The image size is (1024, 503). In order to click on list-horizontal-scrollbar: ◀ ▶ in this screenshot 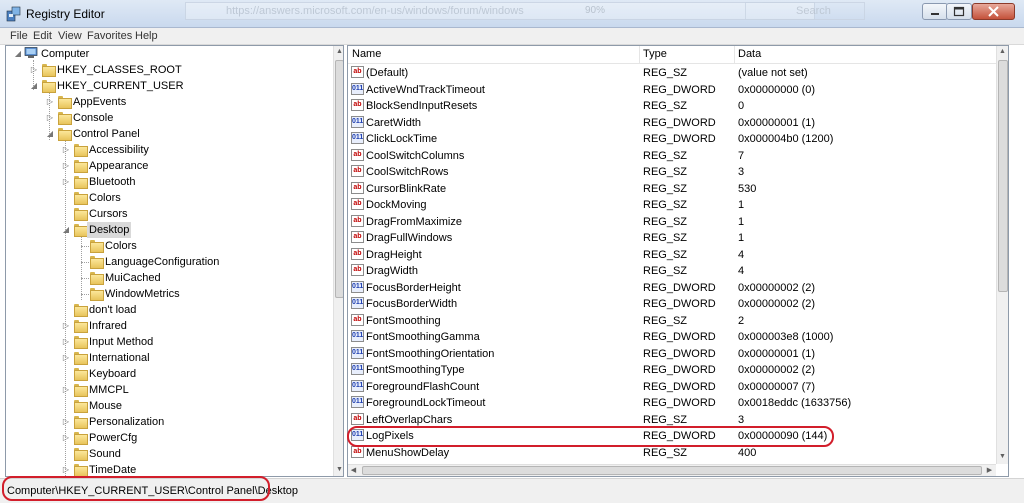, I will do `click(672, 470)`.